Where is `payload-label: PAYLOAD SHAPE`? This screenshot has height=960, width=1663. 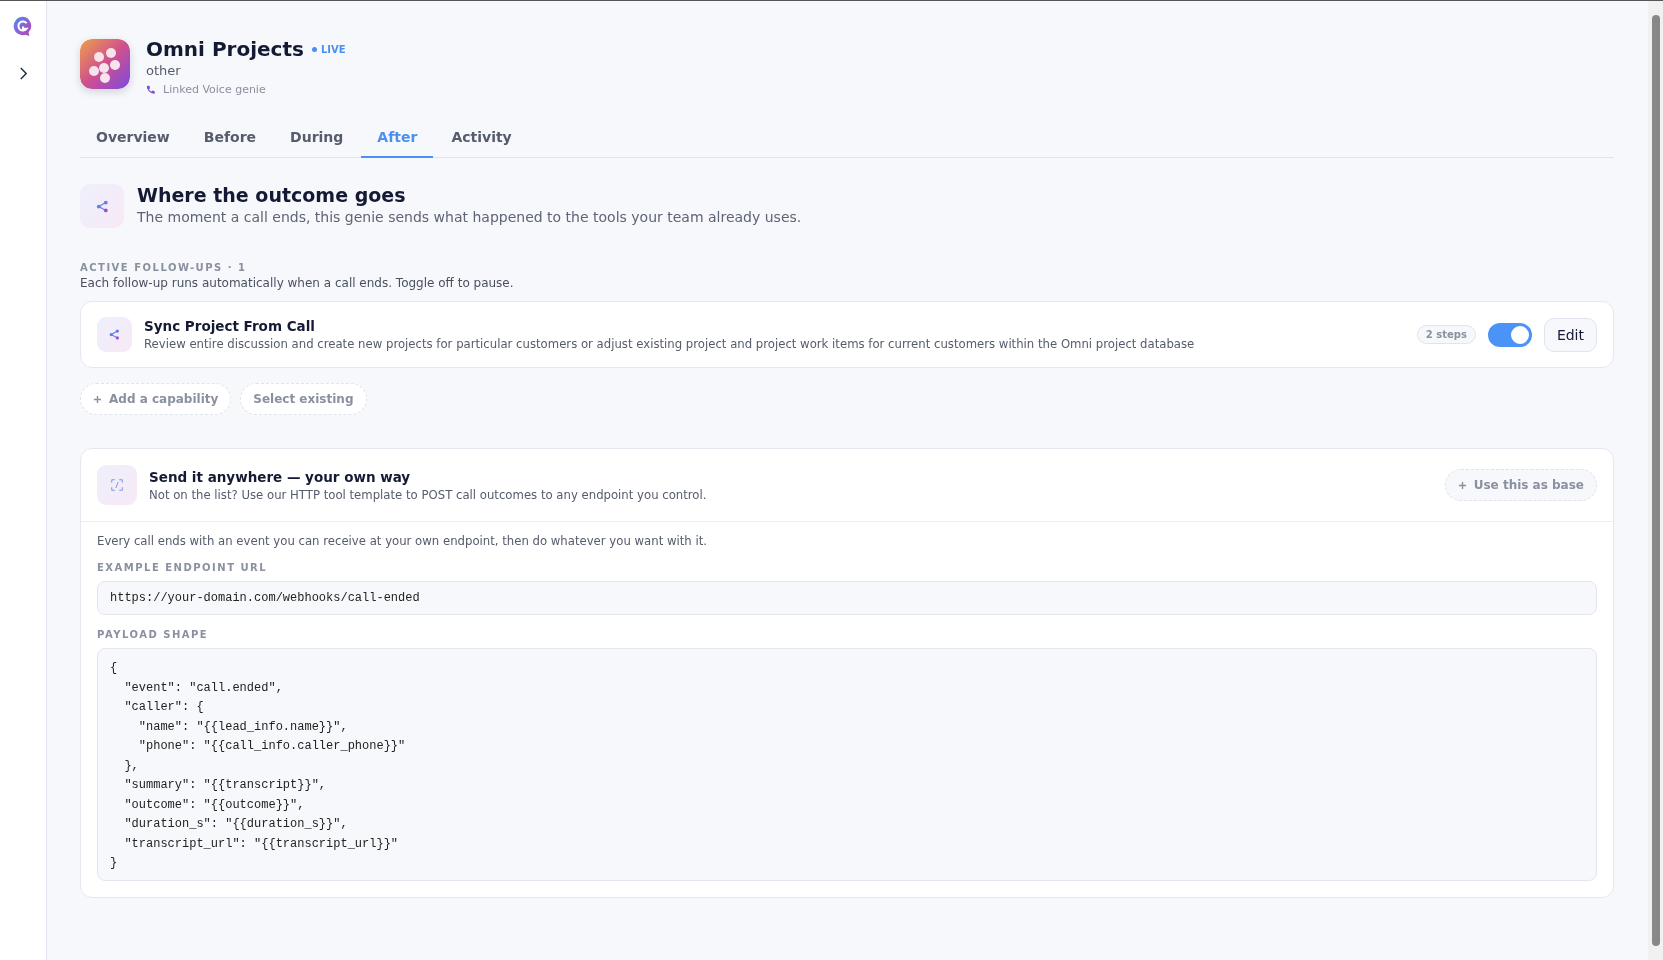
payload-label: PAYLOAD SHAPE is located at coordinates (153, 634).